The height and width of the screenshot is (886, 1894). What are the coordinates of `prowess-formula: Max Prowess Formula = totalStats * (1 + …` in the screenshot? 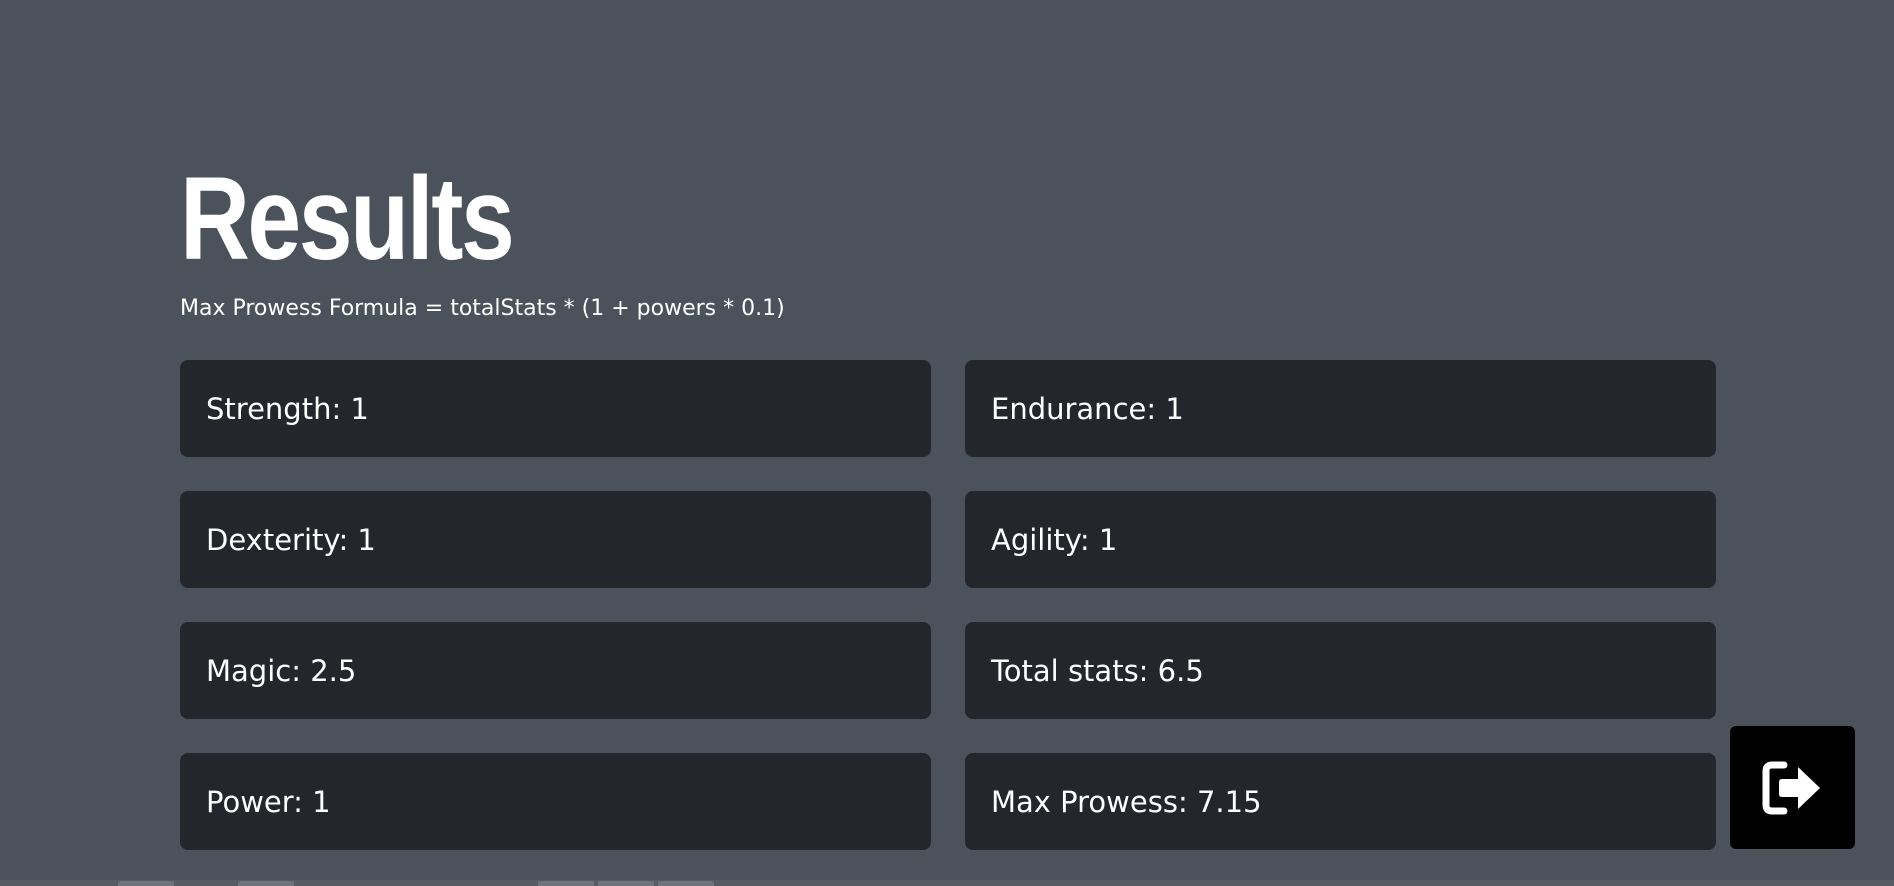 It's located at (482, 308).